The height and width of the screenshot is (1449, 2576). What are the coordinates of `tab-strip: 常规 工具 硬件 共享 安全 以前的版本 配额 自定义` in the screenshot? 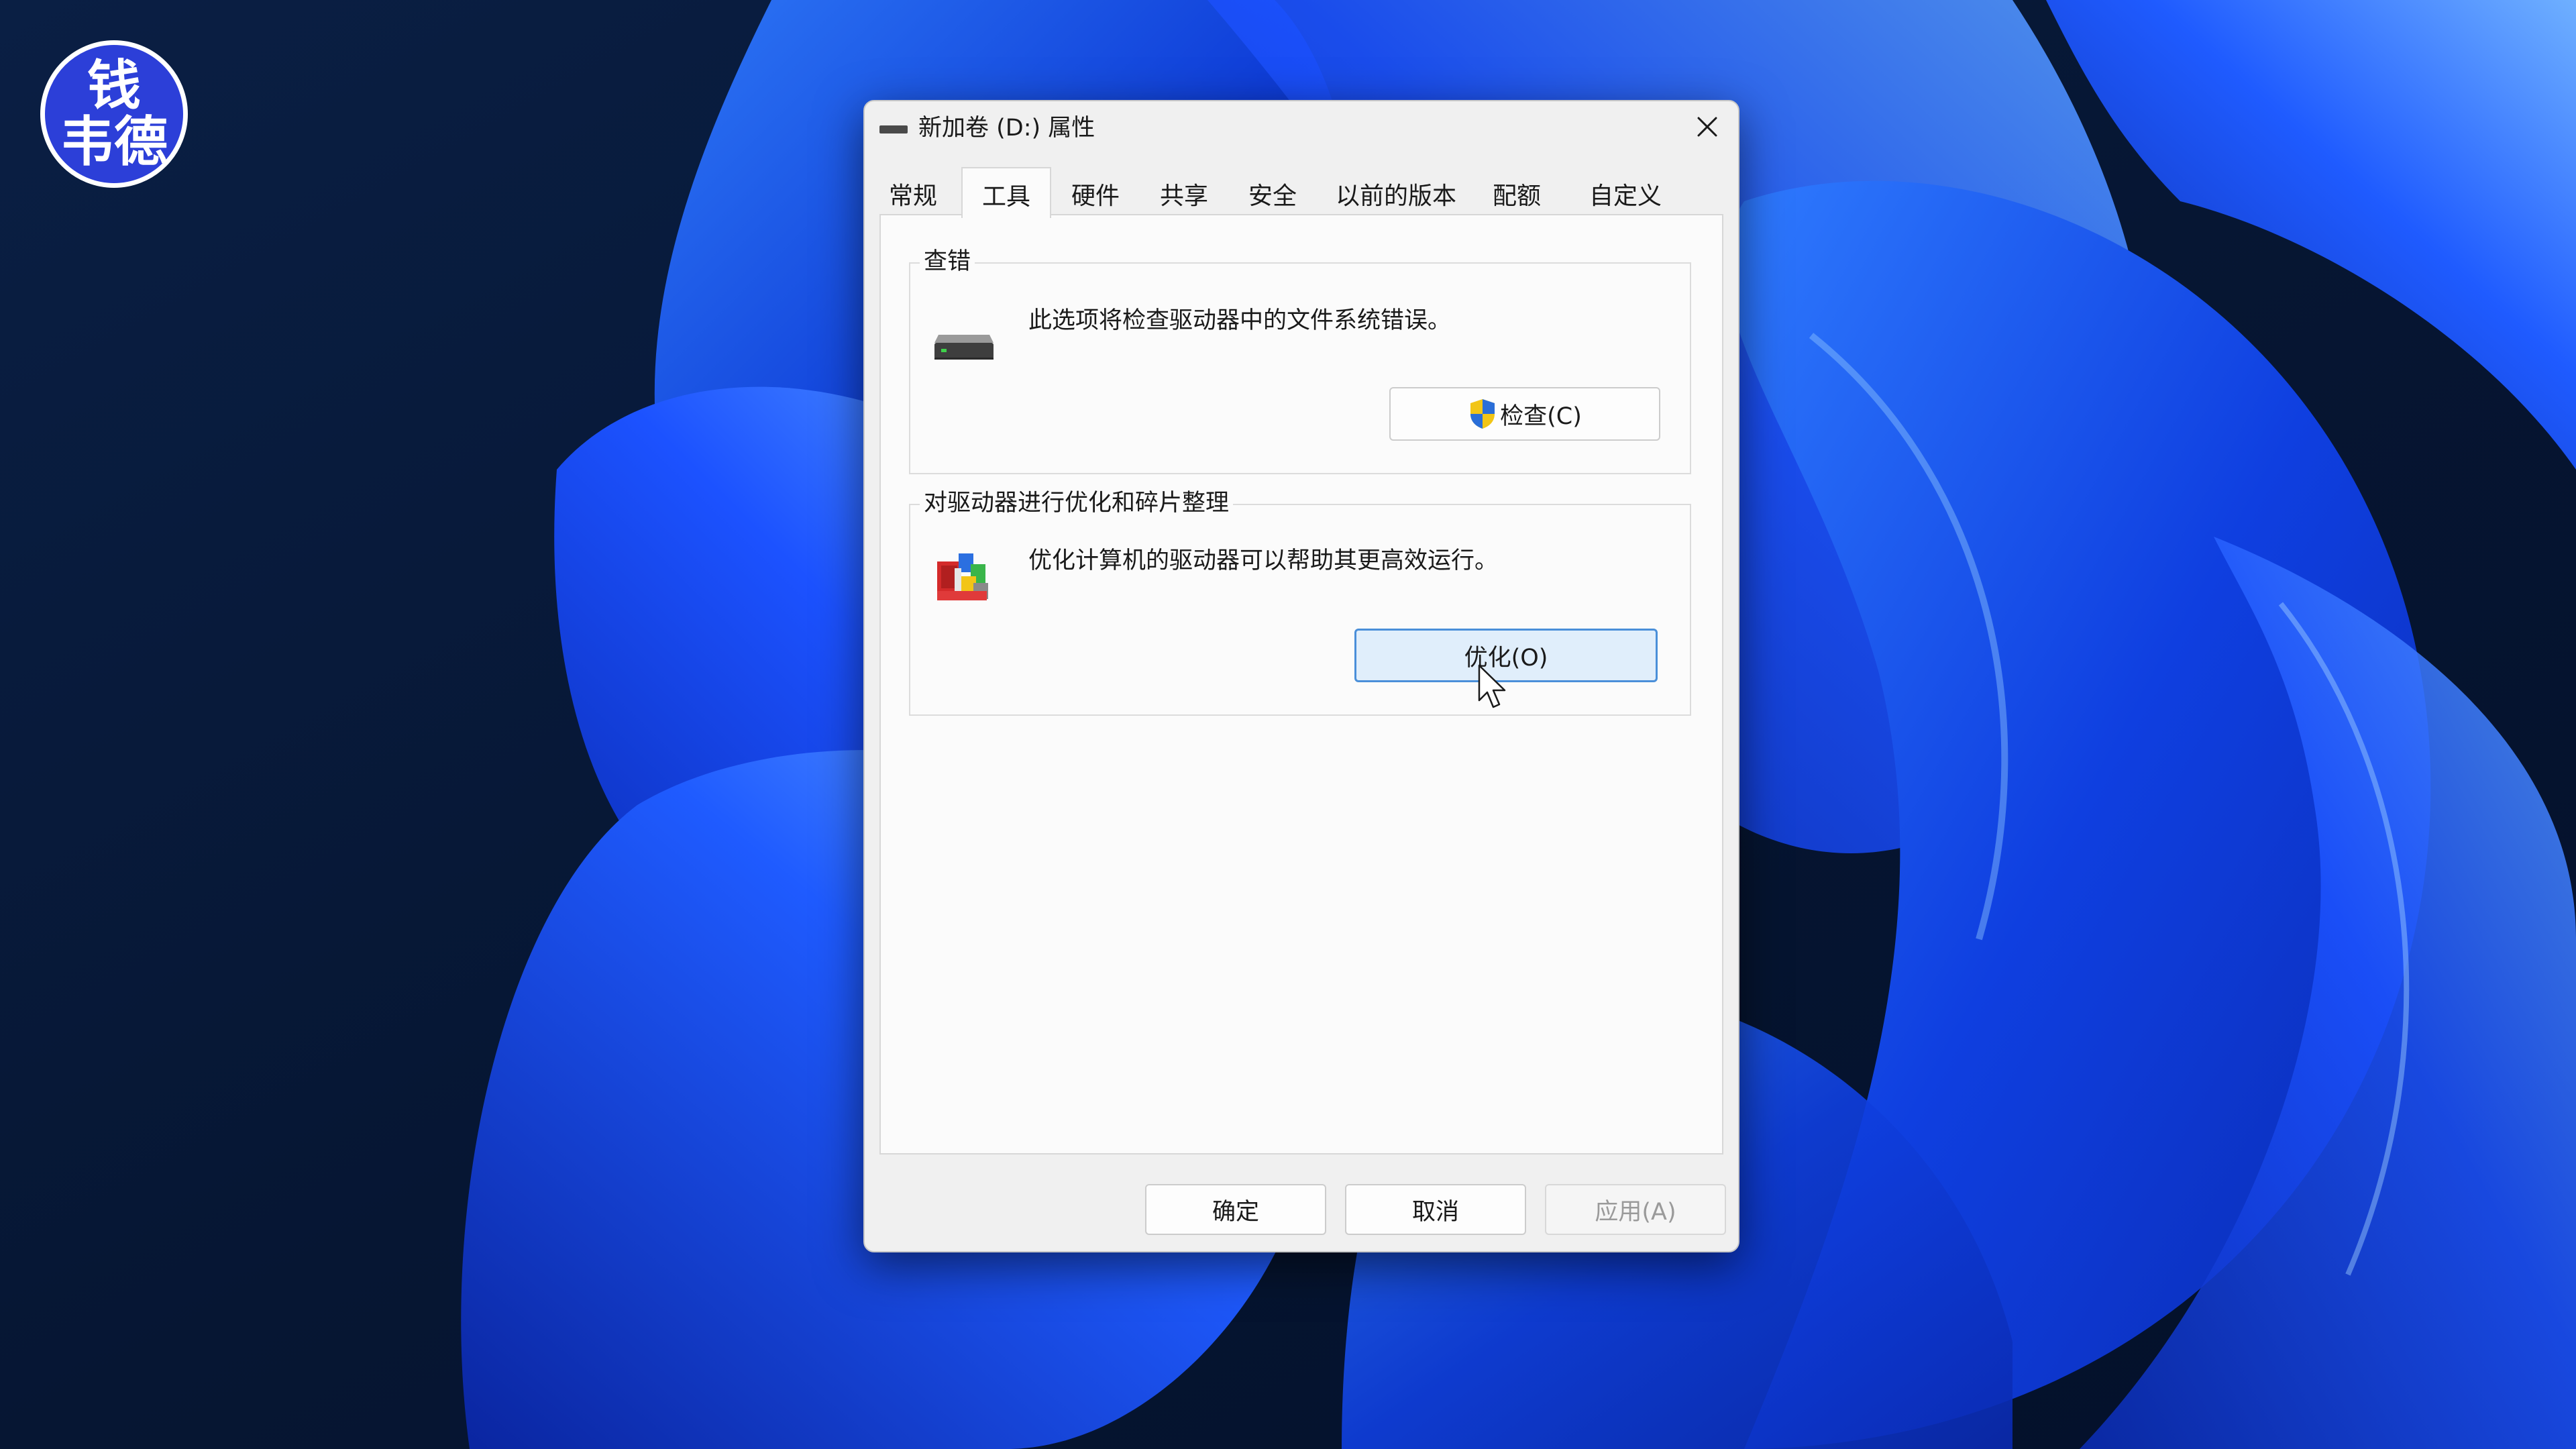 It's located at (1302, 192).